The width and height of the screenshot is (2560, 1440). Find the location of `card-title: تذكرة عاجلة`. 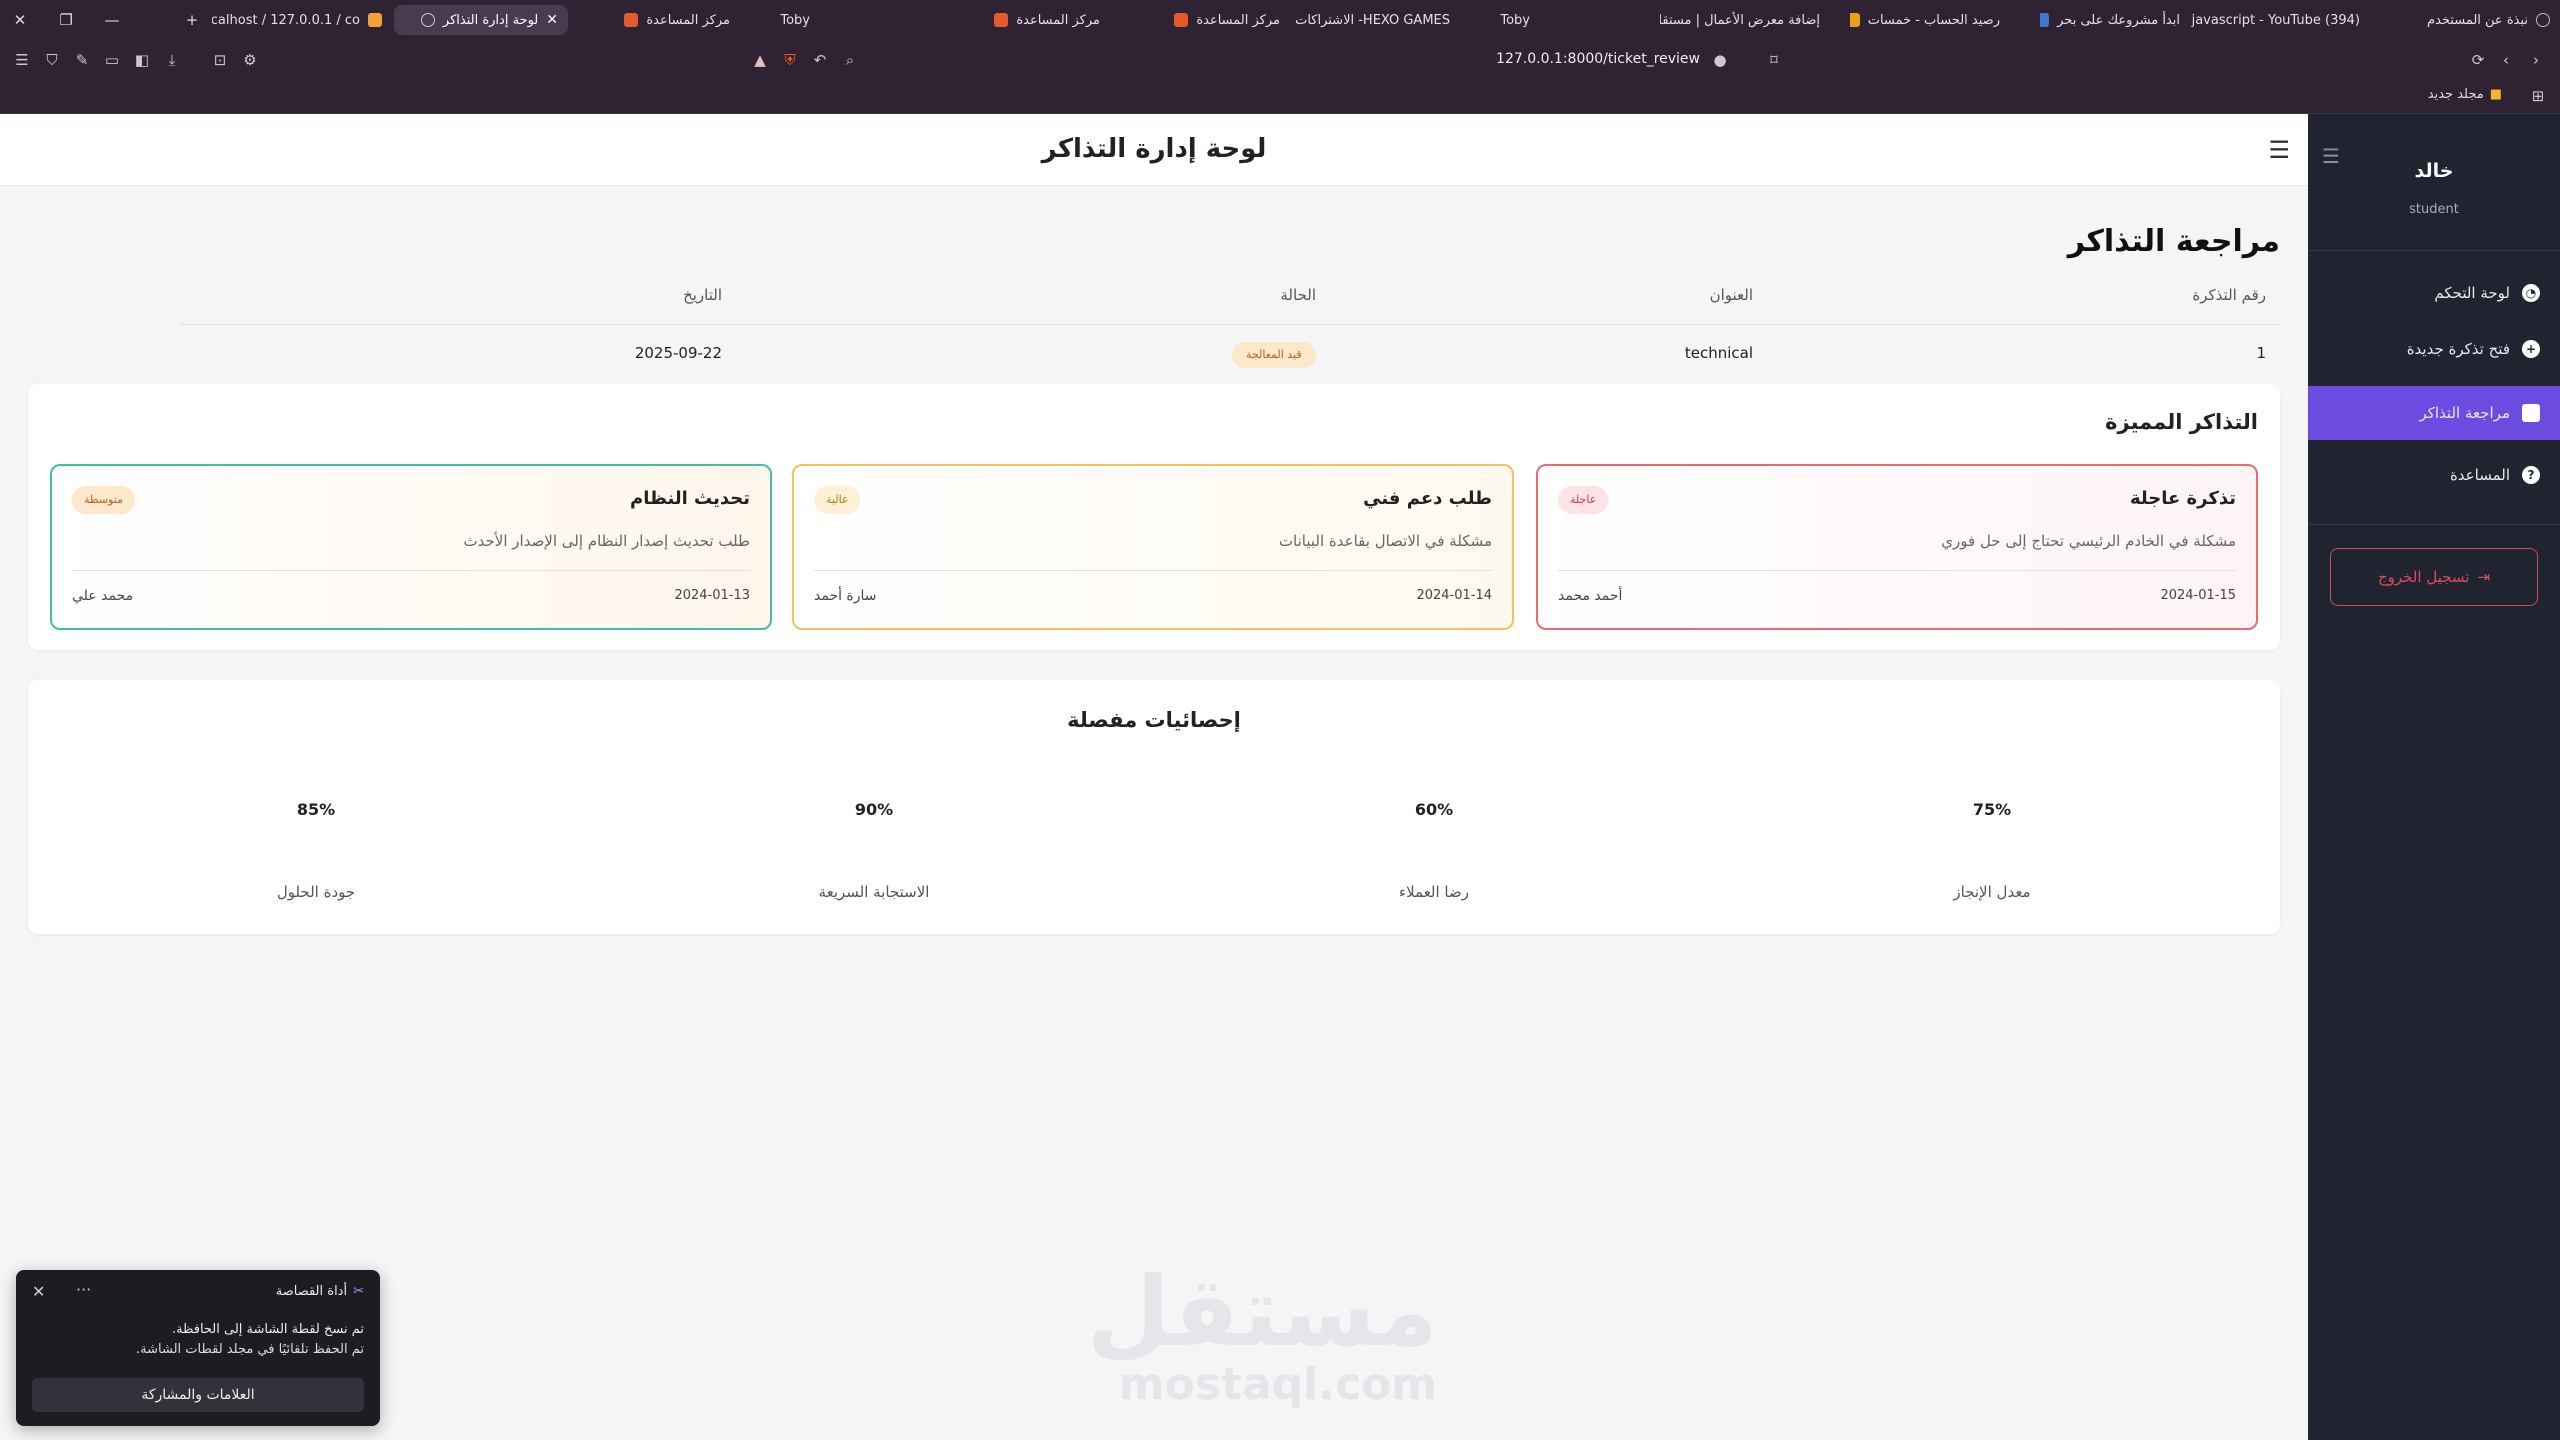

card-title: تذكرة عاجلة is located at coordinates (2182, 498).